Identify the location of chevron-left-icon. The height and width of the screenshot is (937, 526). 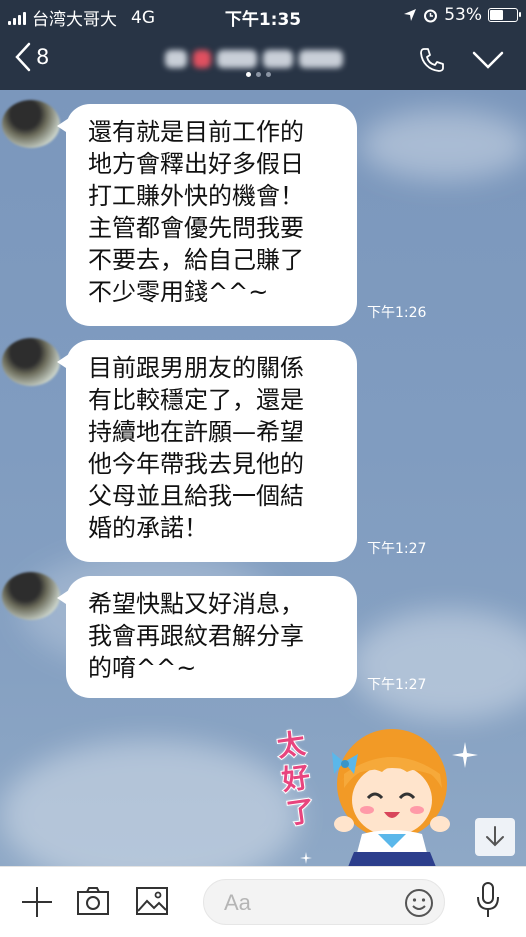
(23, 57).